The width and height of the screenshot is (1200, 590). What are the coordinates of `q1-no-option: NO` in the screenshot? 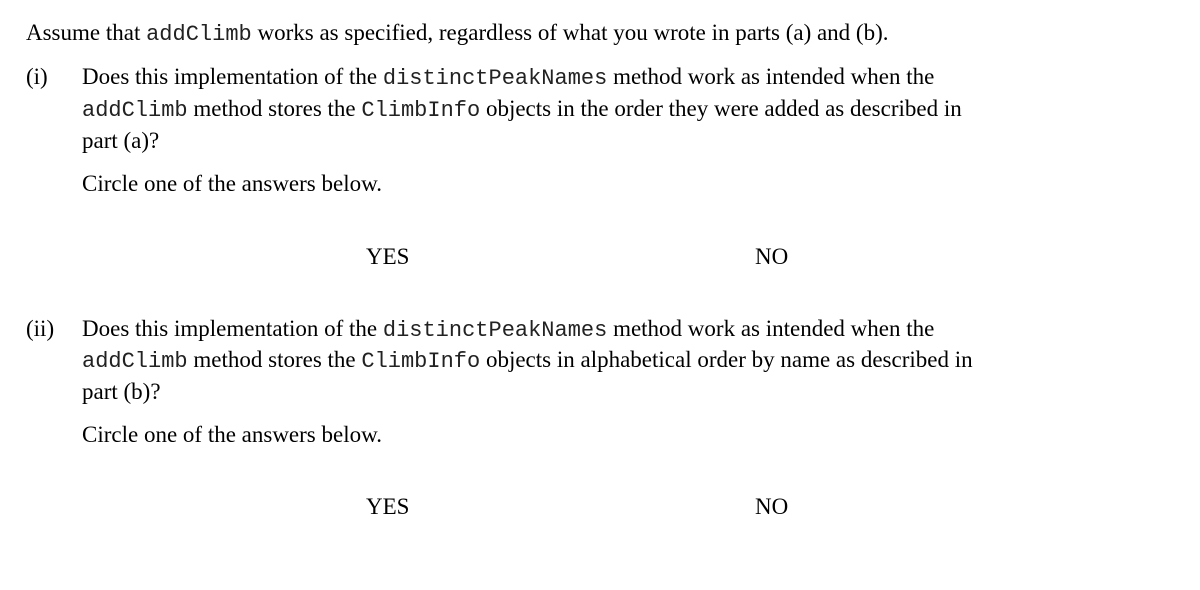 It's located at (771, 257).